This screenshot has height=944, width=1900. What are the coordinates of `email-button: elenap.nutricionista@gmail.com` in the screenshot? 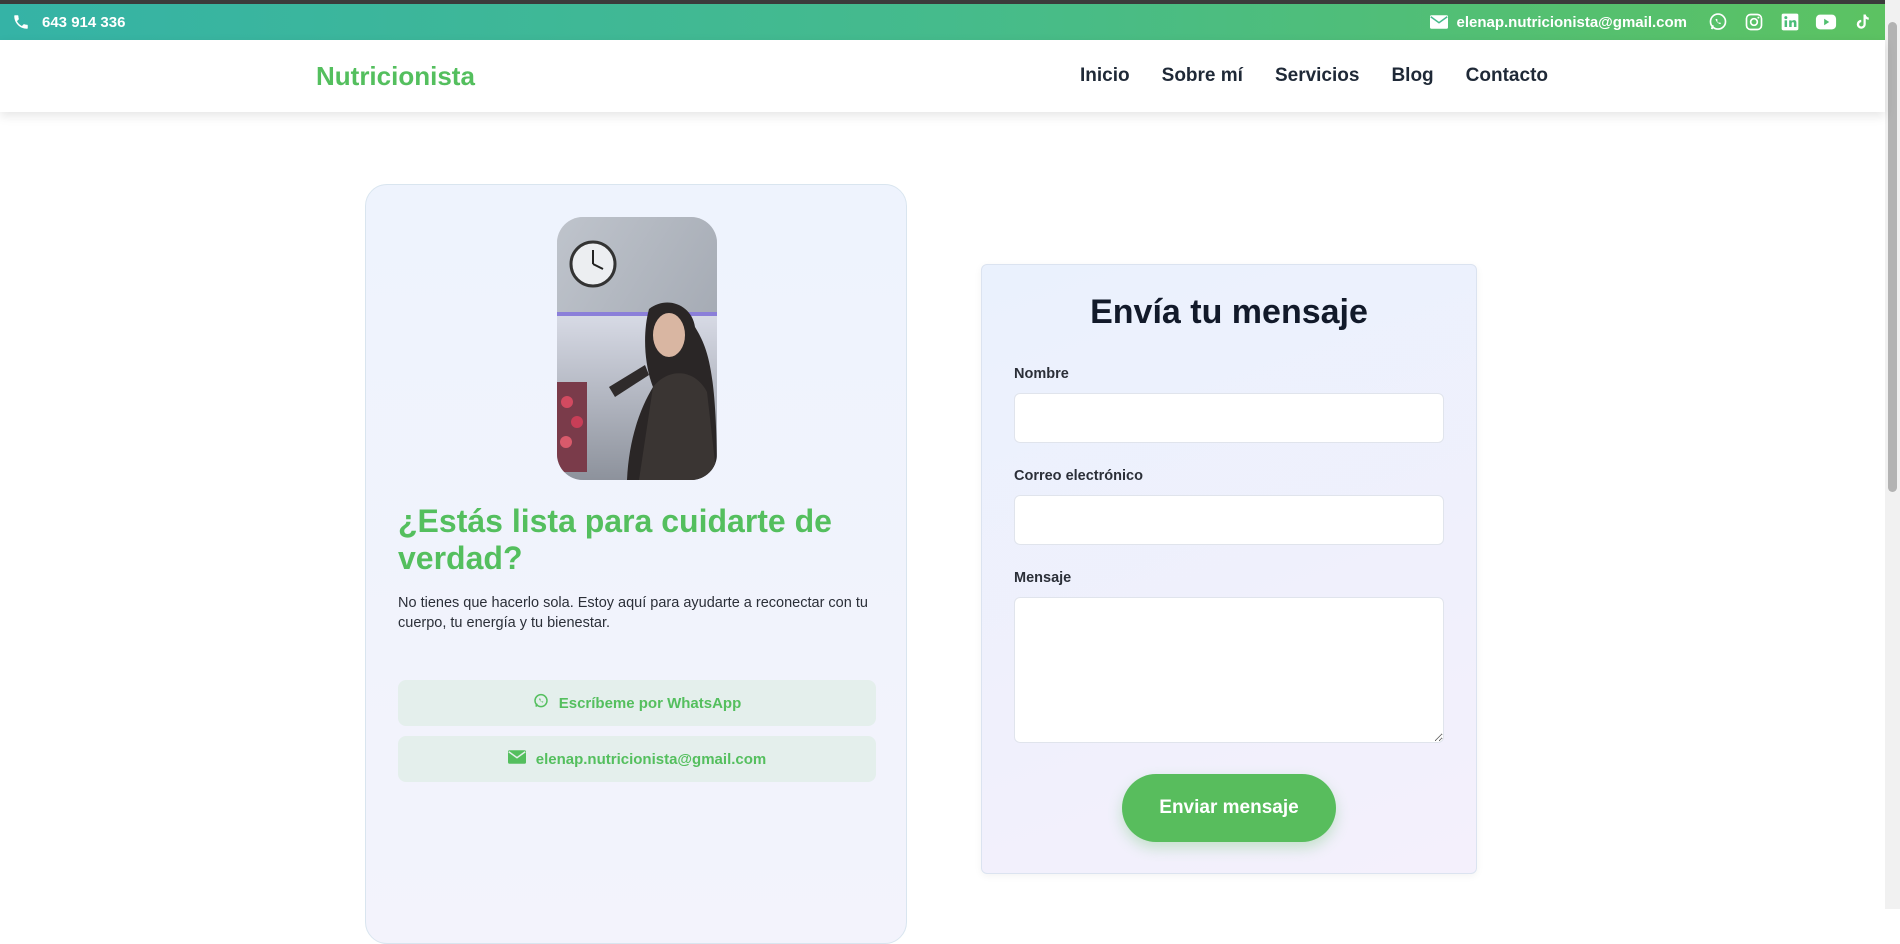 It's located at (637, 759).